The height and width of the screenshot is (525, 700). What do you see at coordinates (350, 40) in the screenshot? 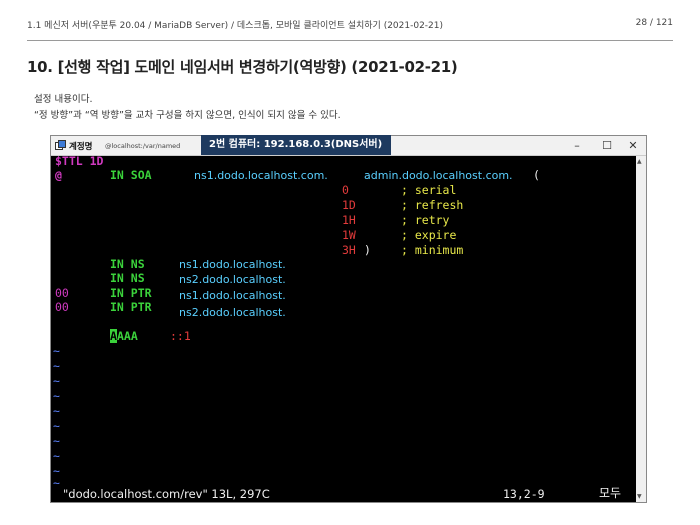
I see `header-divider` at bounding box center [350, 40].